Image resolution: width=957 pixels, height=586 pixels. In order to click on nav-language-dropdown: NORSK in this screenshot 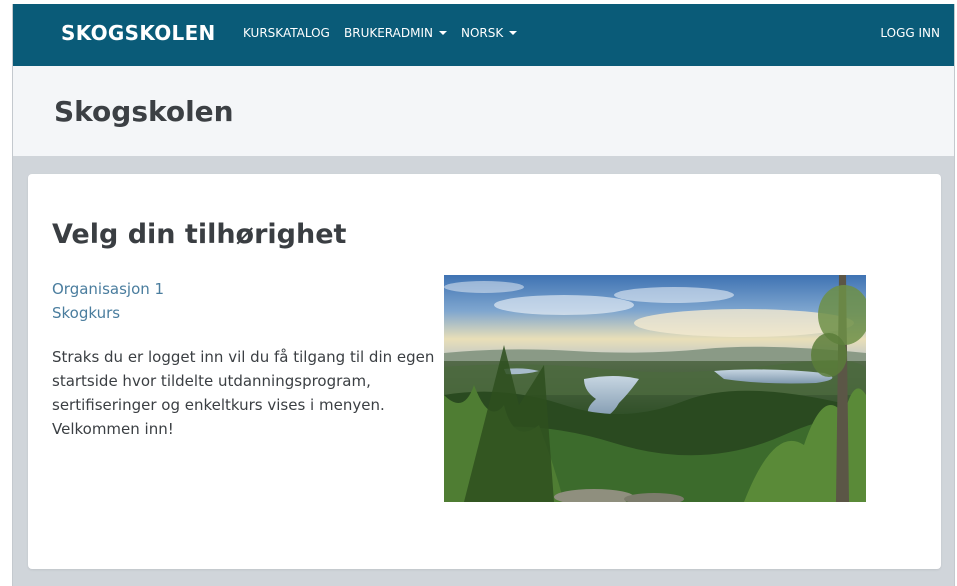, I will do `click(489, 33)`.